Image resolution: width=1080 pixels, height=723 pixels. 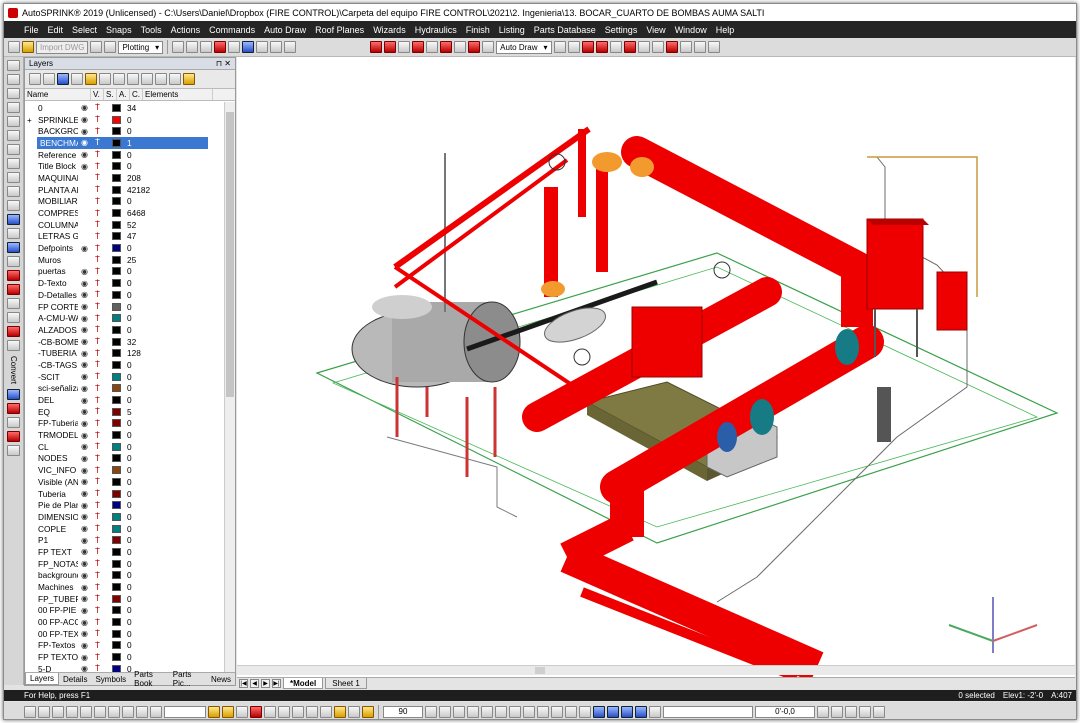 What do you see at coordinates (125, 459) in the screenshot?
I see `layer-row: NODES ◉ Ṫ 0` at bounding box center [125, 459].